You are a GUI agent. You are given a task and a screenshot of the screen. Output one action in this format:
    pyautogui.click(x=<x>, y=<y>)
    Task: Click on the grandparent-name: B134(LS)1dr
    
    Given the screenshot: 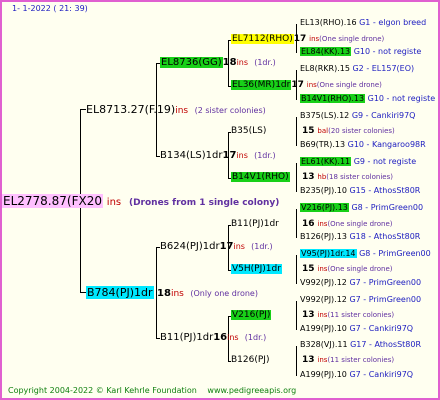 What is the action you would take?
    pyautogui.click(x=191, y=155)
    